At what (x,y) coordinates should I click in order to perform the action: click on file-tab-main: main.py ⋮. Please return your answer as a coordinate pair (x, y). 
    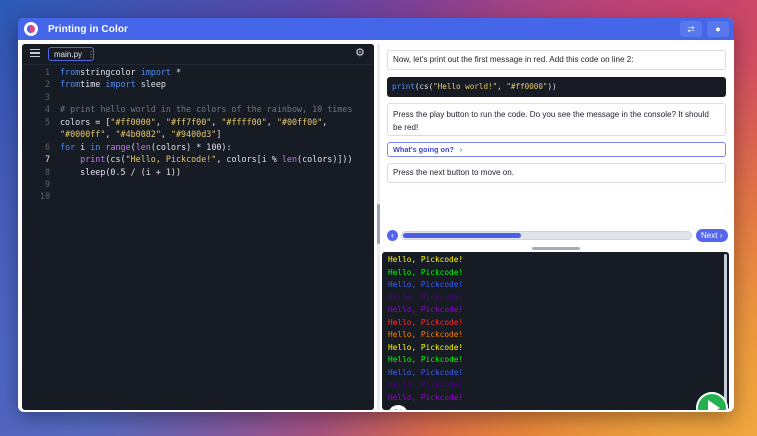
    Looking at the image, I should click on (71, 54).